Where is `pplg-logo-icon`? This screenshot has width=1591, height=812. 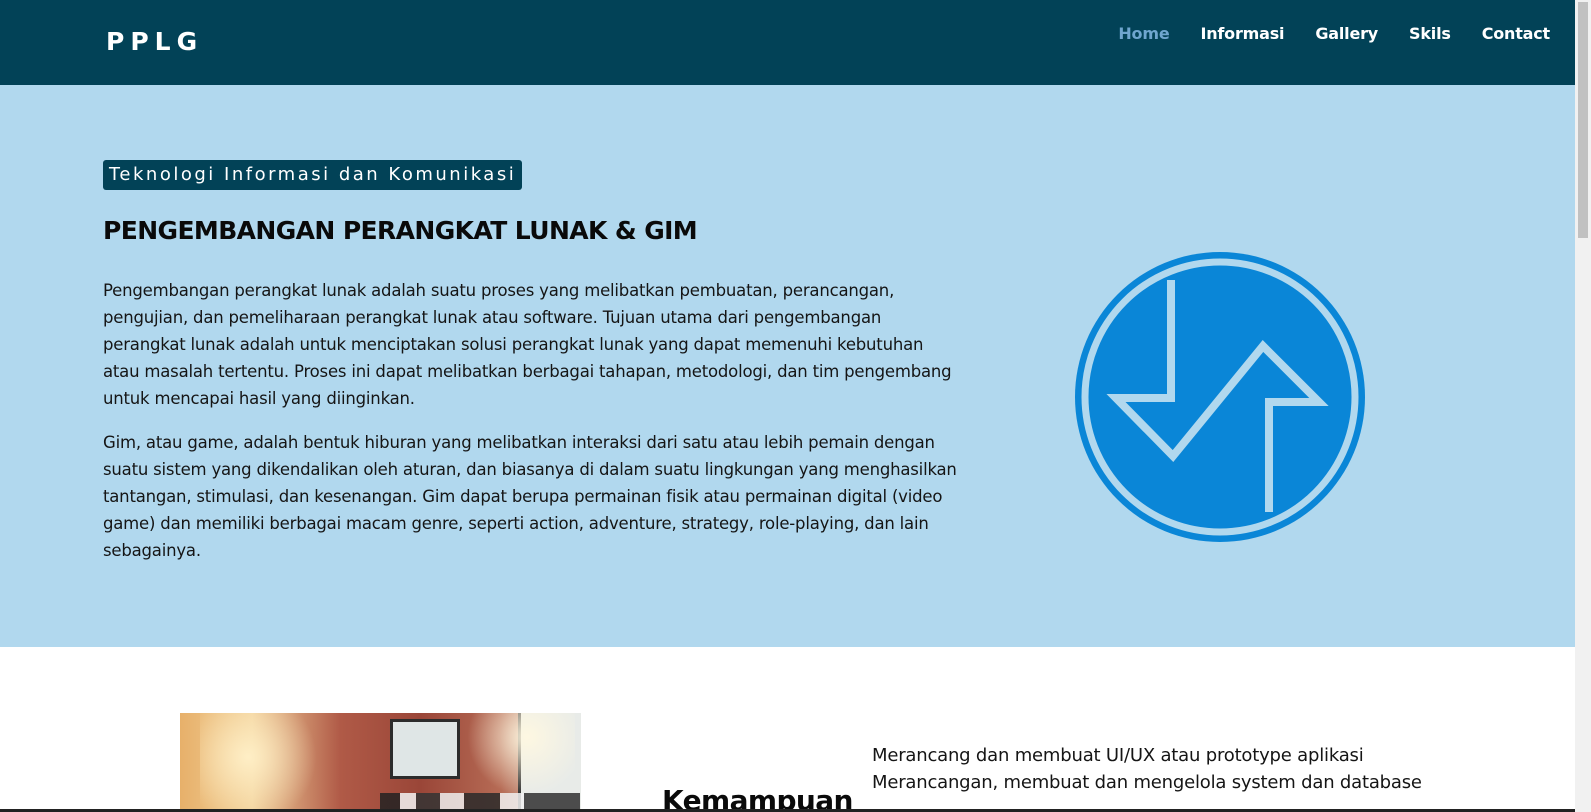
pplg-logo-icon is located at coordinates (1220, 397).